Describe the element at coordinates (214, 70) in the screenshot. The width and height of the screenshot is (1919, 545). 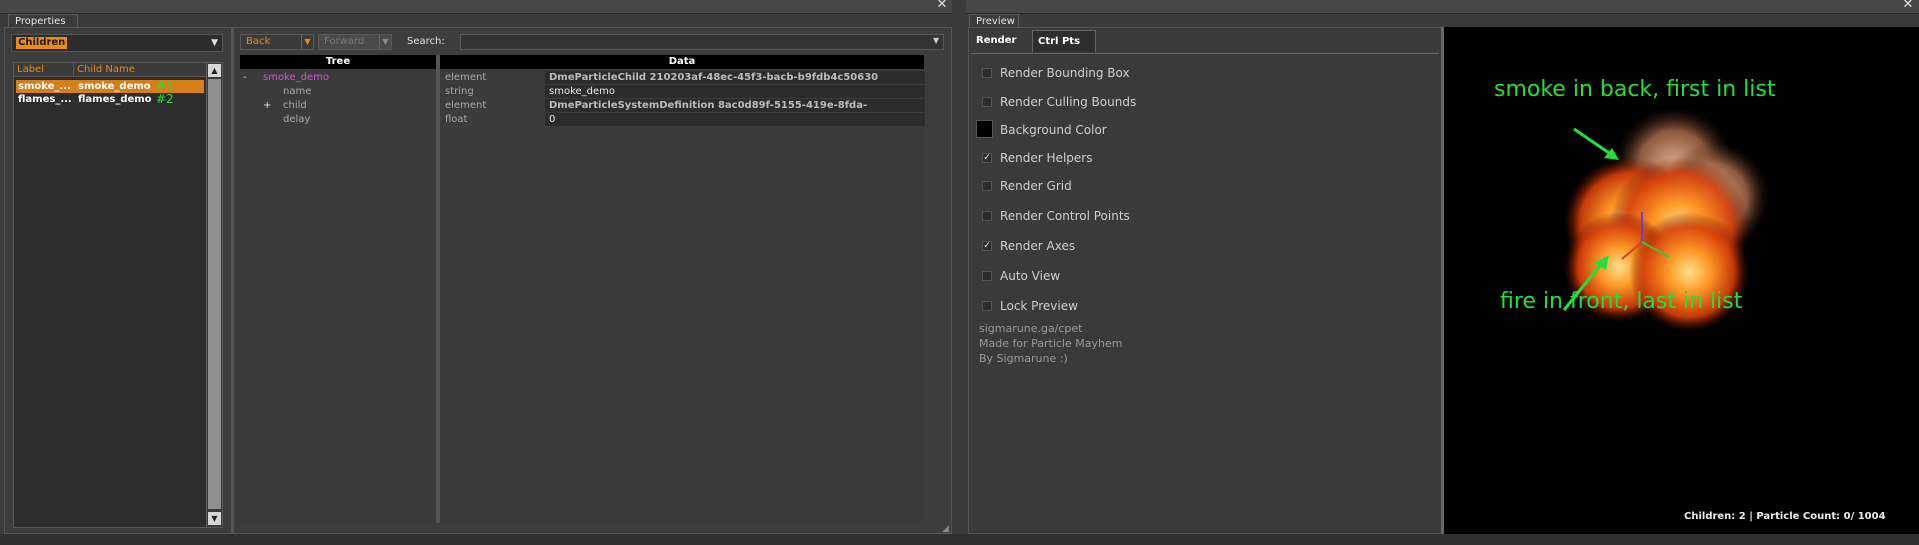
I see `scroll-up-arrow-icon: ▲` at that location.